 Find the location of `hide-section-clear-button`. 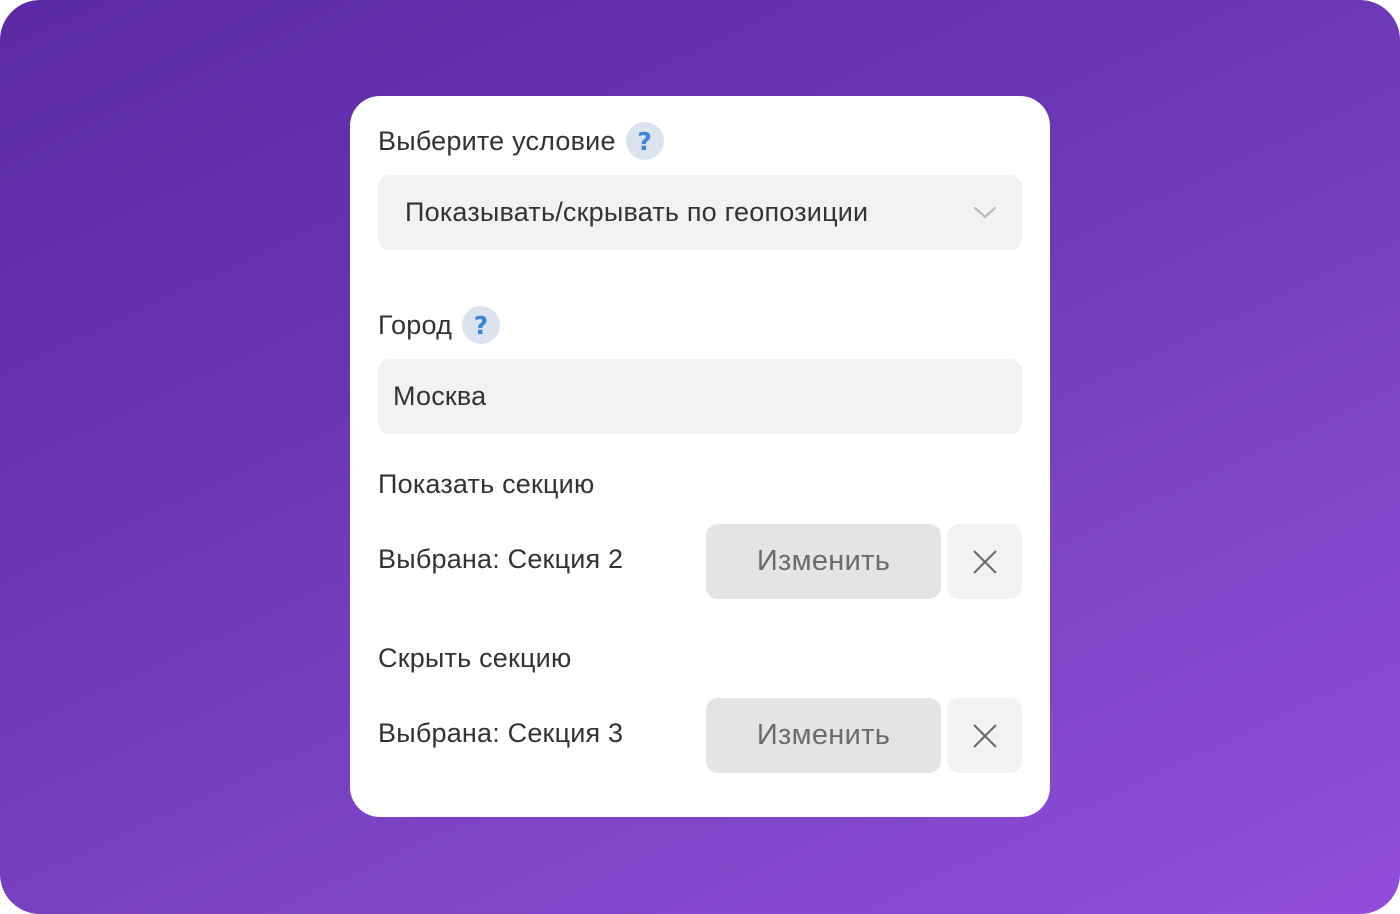

hide-section-clear-button is located at coordinates (984, 735).